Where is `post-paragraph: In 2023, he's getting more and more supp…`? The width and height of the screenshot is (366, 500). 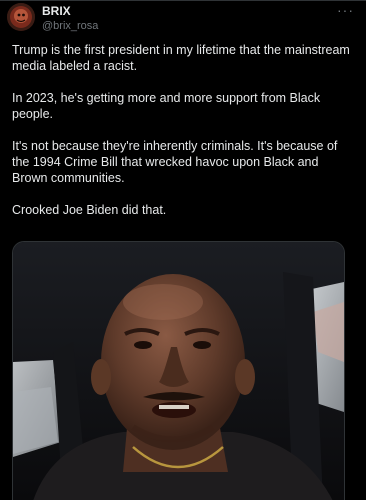 post-paragraph: In 2023, he's getting more and more supp… is located at coordinates (166, 106).